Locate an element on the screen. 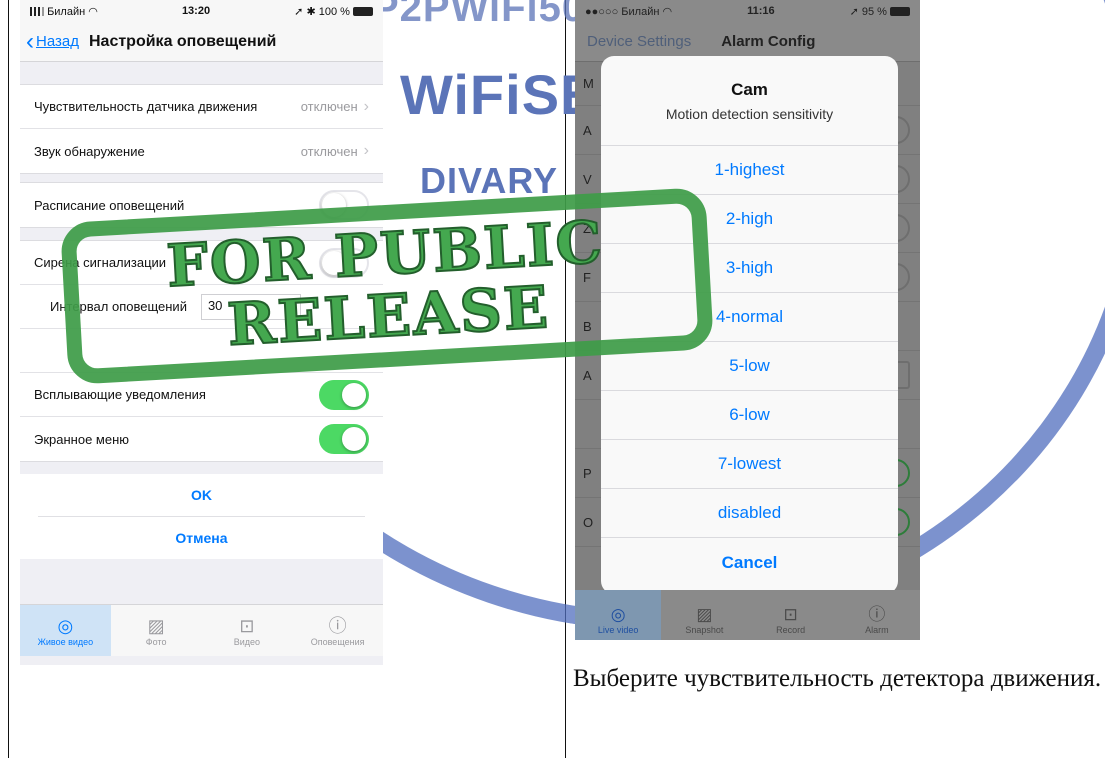 Image resolution: width=1105 pixels, height=758 pixels. status-bar: Билайн ◠ 13:20 ➚ ✱ 100 % is located at coordinates (201, 11).